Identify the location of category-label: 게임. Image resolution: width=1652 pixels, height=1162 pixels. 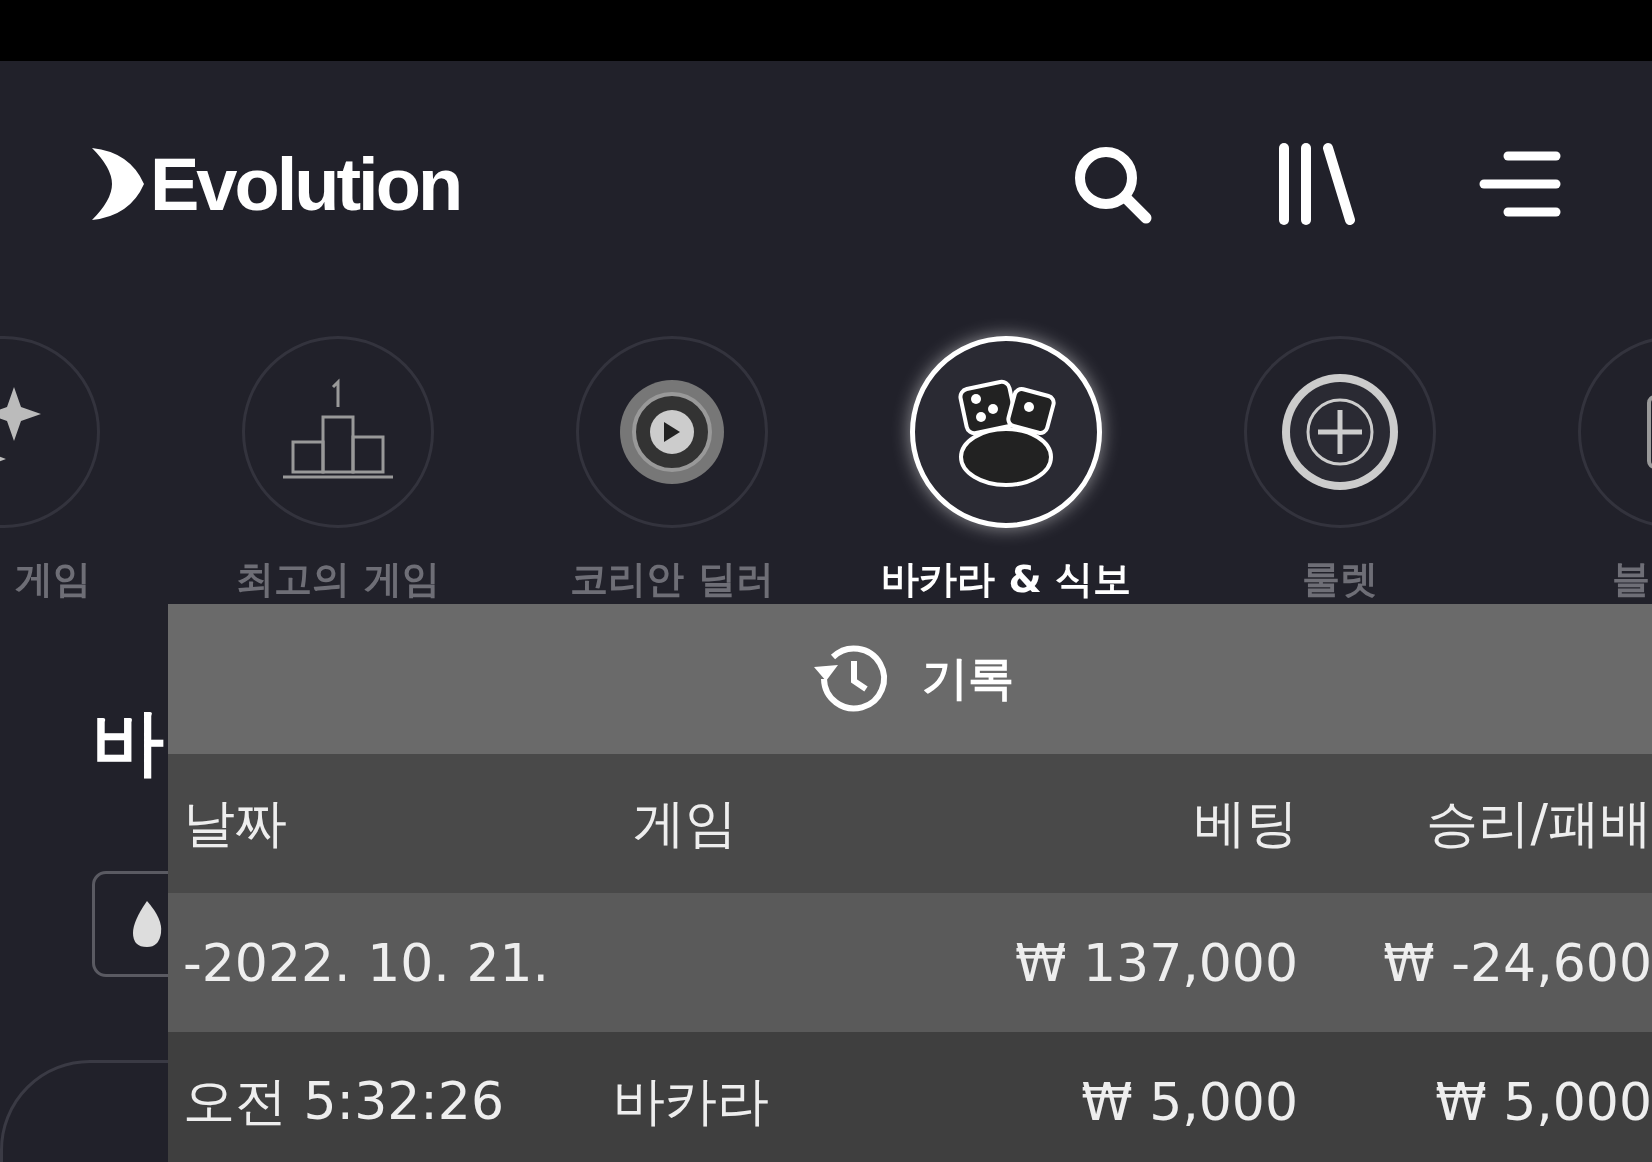
(53, 579).